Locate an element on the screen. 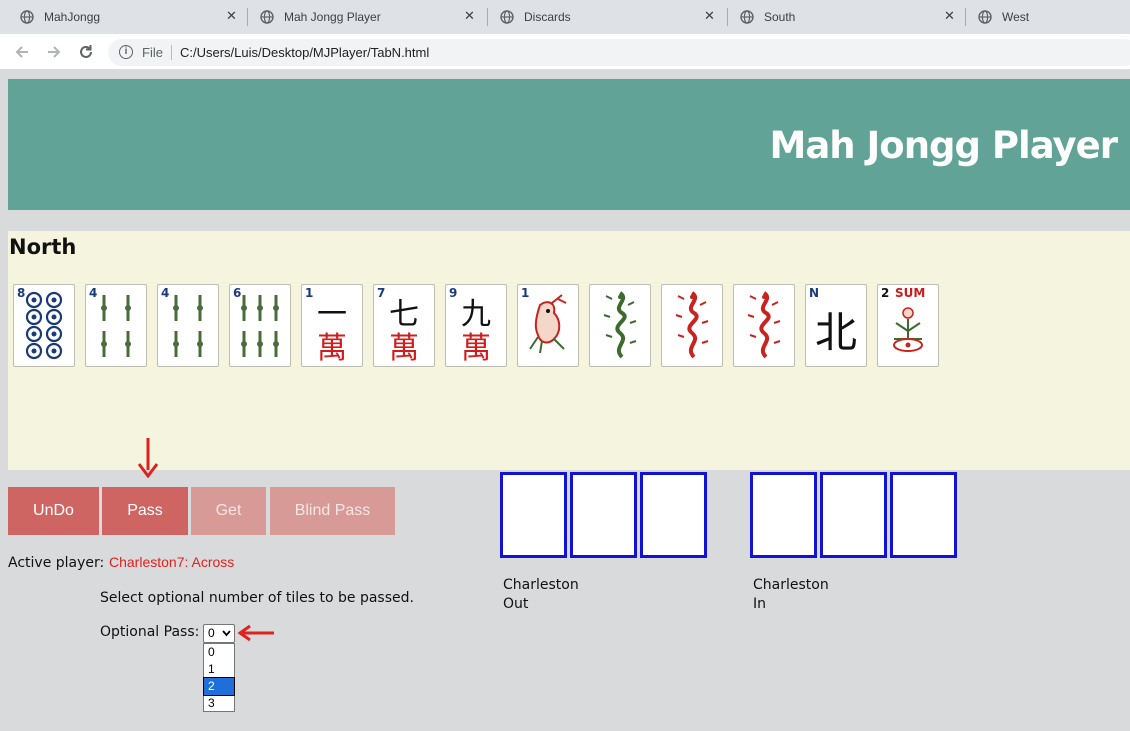 This screenshot has width=1130, height=731. arrow-right-icon is located at coordinates (54, 52).